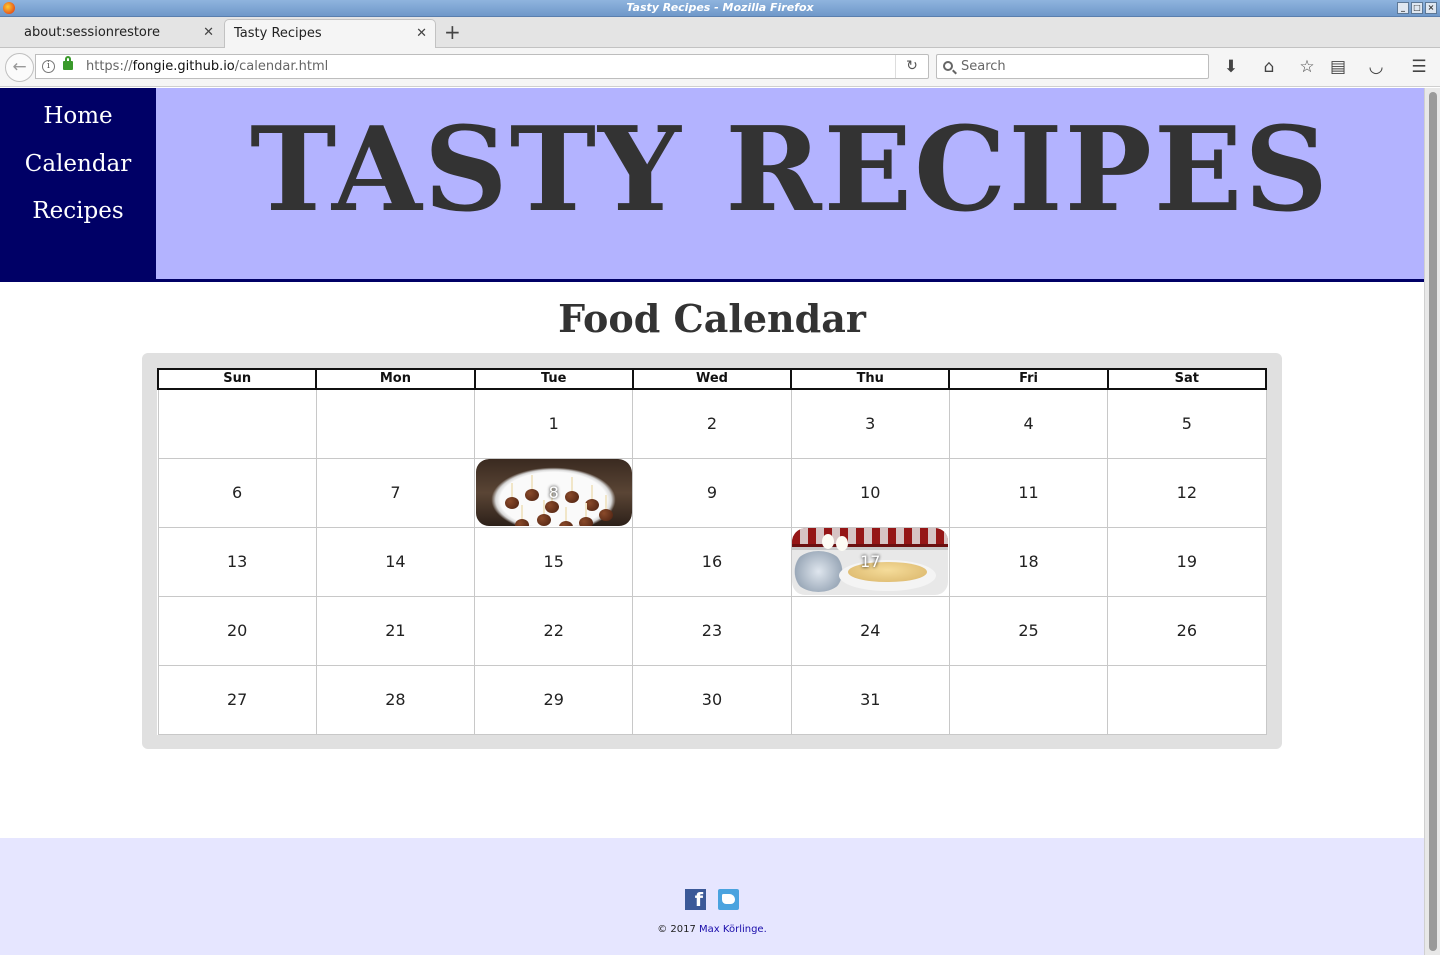 This screenshot has width=1440, height=955. Describe the element at coordinates (48, 66) in the screenshot. I see `info-icon: i` at that location.